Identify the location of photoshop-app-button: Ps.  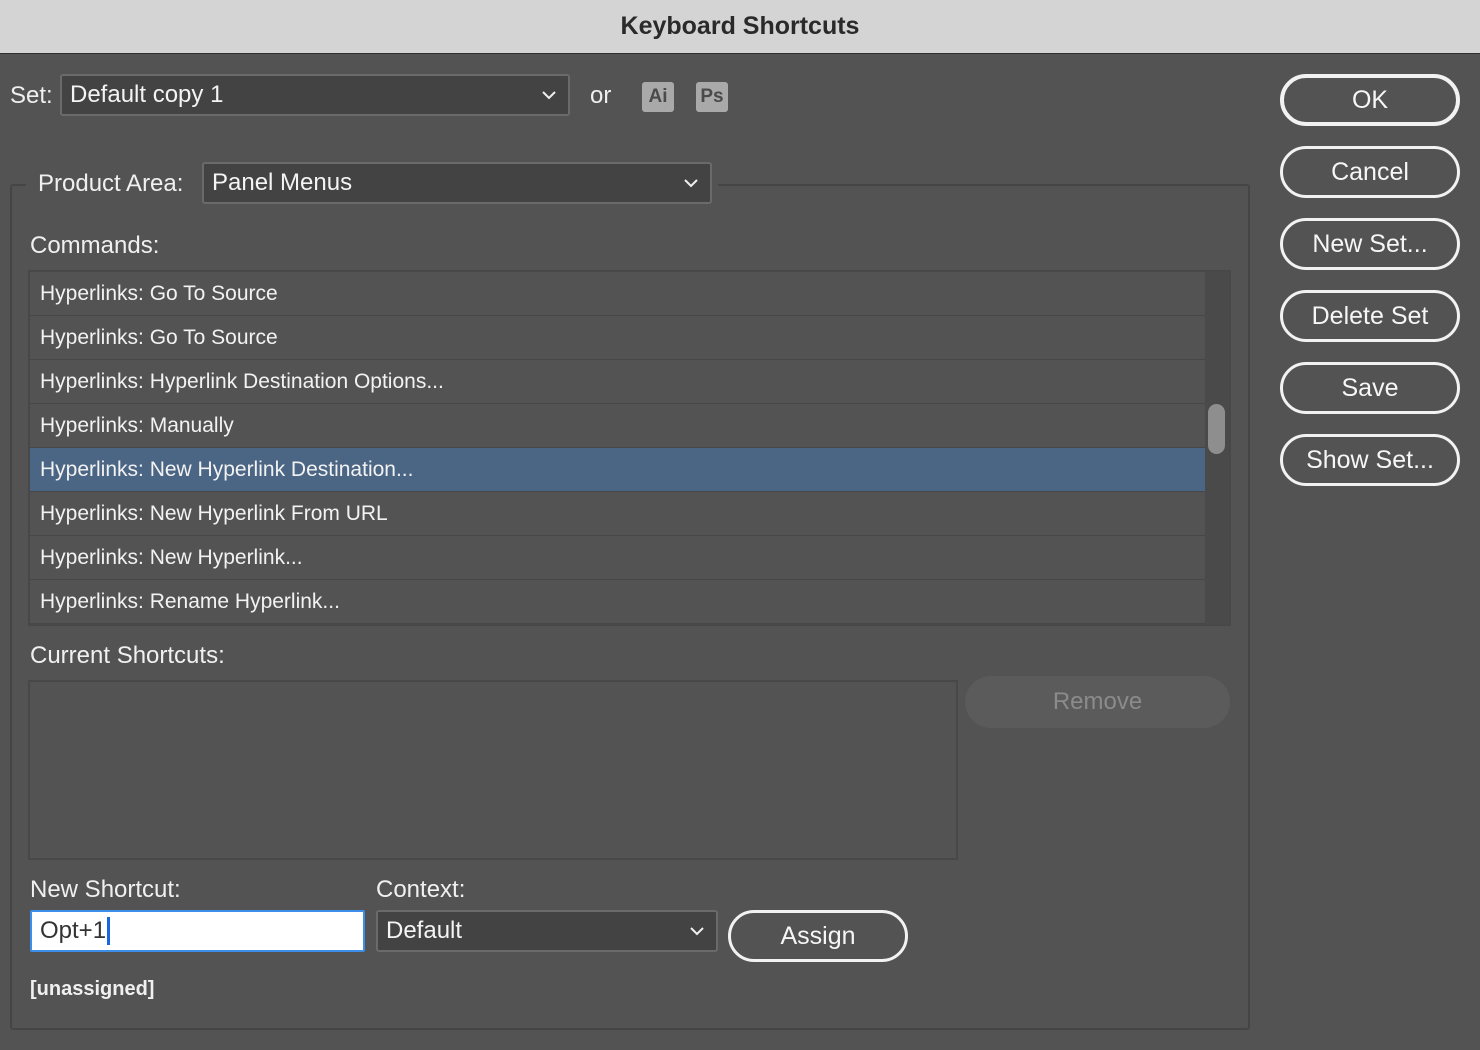
(712, 97).